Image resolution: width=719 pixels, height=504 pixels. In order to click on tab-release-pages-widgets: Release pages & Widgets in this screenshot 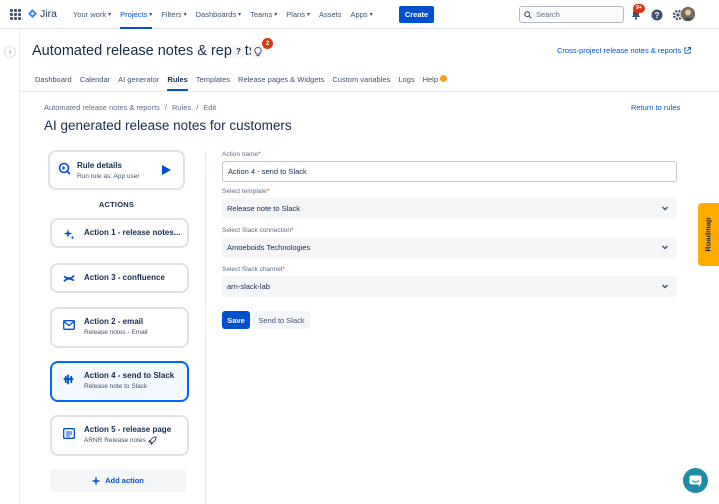, I will do `click(281, 81)`.